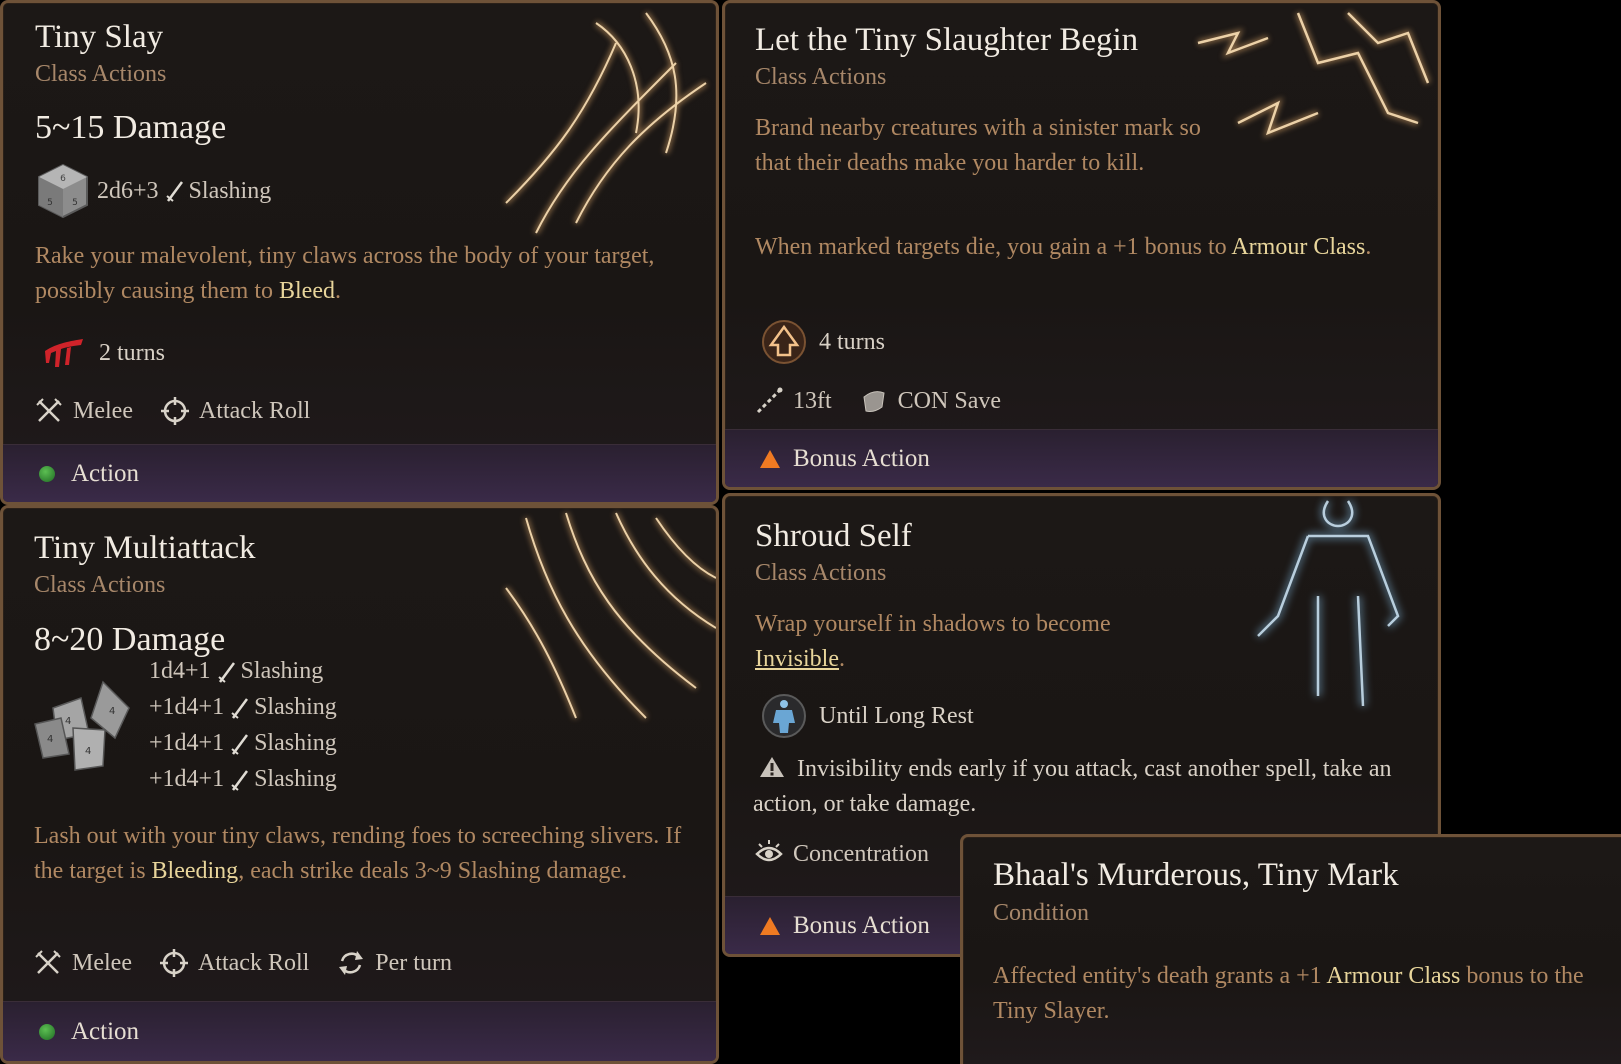 The height and width of the screenshot is (1064, 1621). I want to click on keyword-invisible: Invisible, so click(797, 659).